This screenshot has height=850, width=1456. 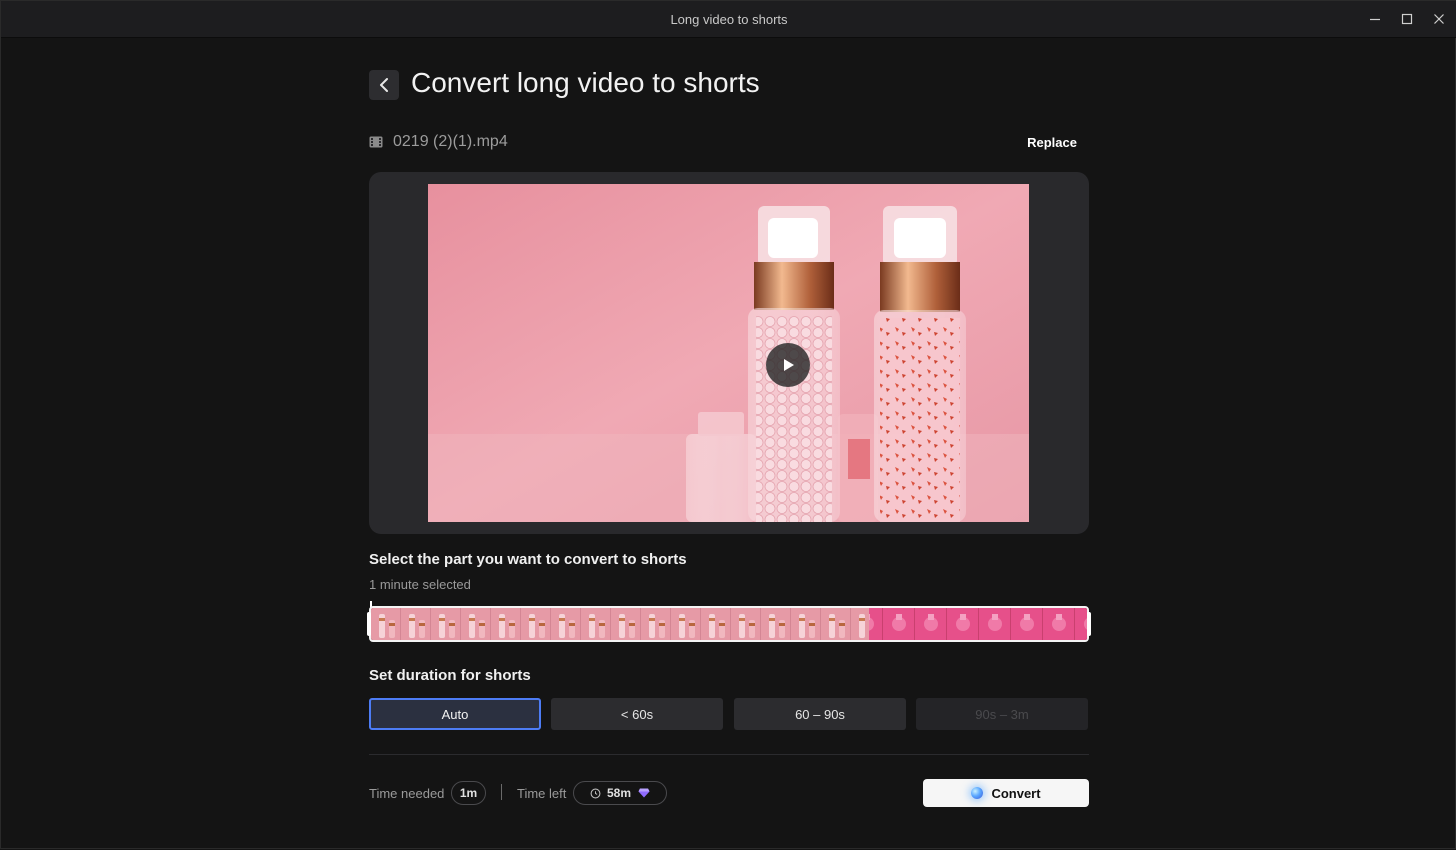 I want to click on minimize-icon, so click(x=1375, y=19).